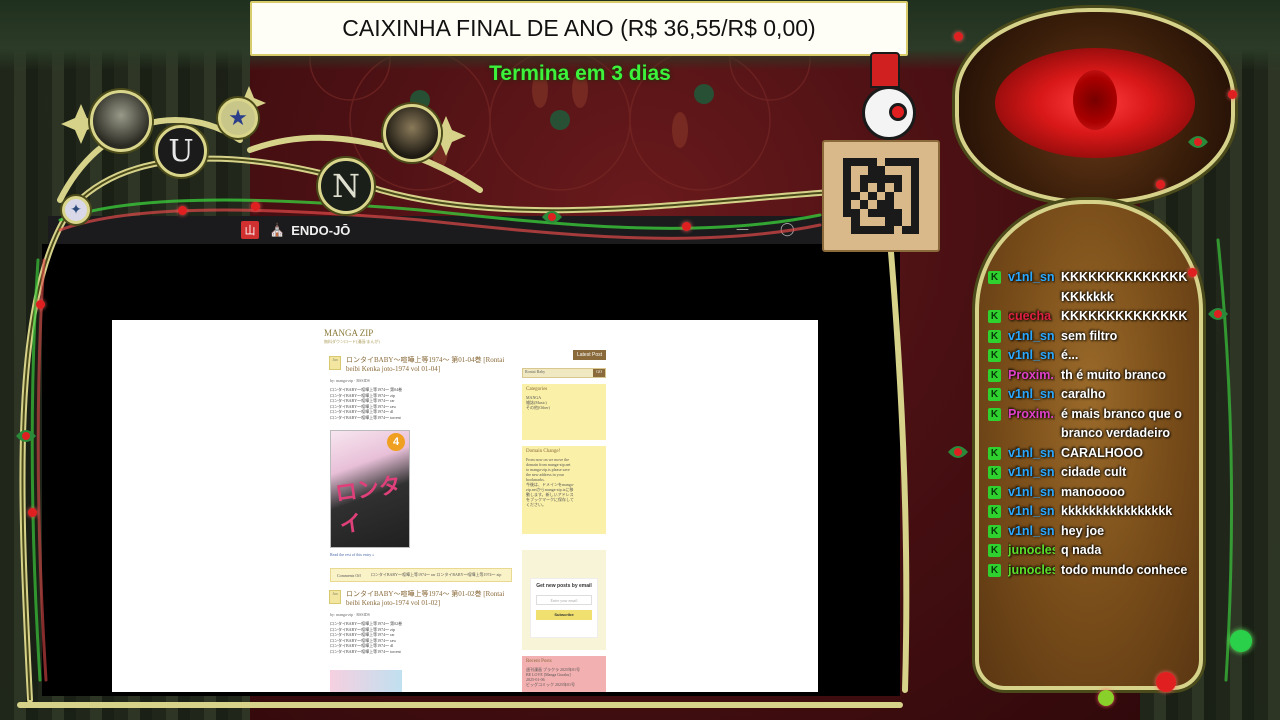  What do you see at coordinates (1081, 550) in the screenshot?
I see `chat-message-text: q nada` at bounding box center [1081, 550].